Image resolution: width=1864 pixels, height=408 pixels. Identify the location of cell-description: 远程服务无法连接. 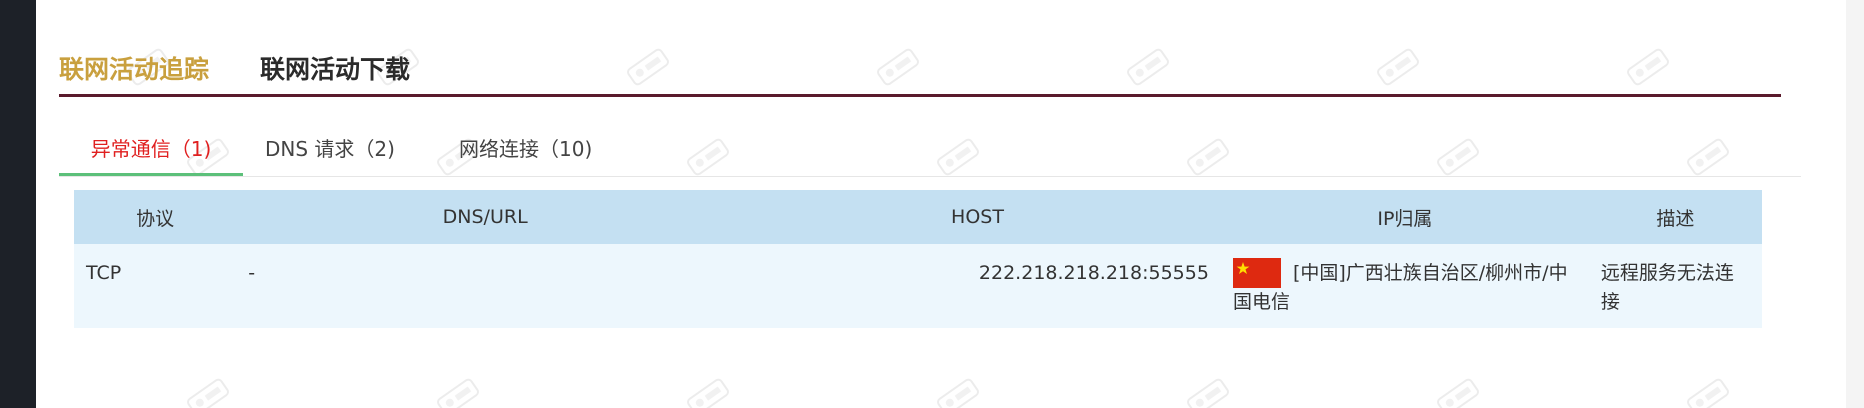
(1667, 287).